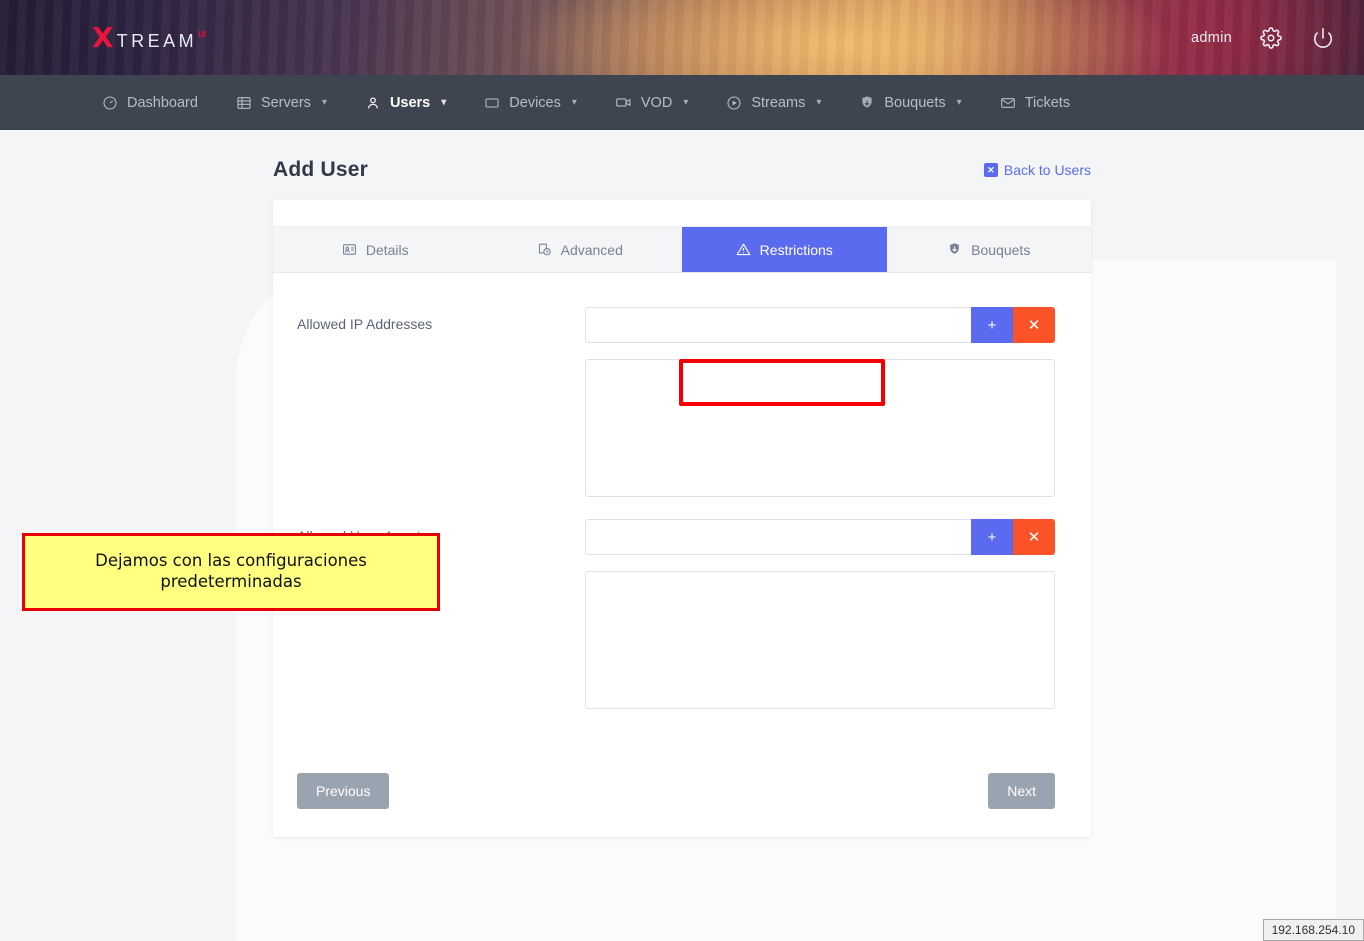 Image resolution: width=1364 pixels, height=941 pixels. What do you see at coordinates (778, 537) in the screenshot?
I see `allowed-useragent-input` at bounding box center [778, 537].